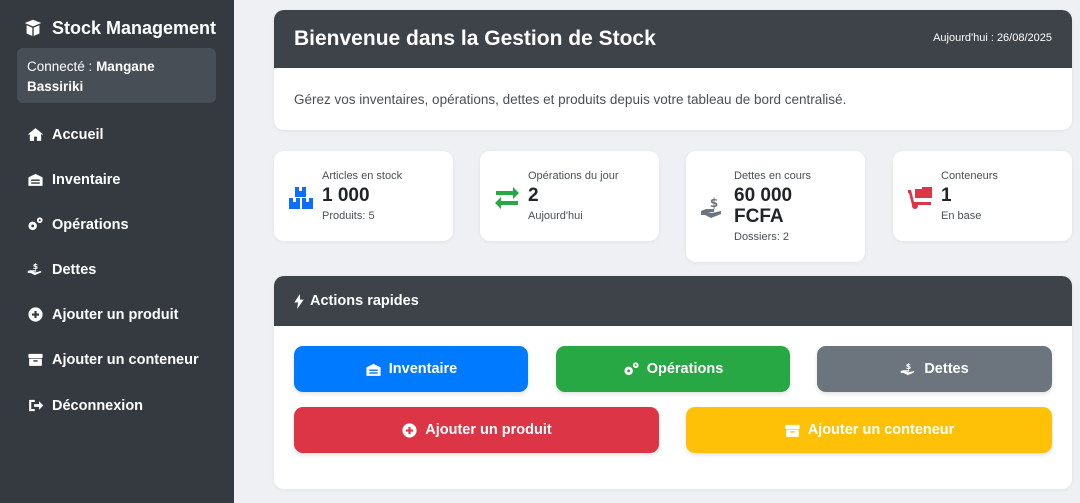 This screenshot has height=503, width=1080. What do you see at coordinates (569, 196) in the screenshot?
I see `stat-card-operations: Opérations du jour 2 Aujourd'hui` at bounding box center [569, 196].